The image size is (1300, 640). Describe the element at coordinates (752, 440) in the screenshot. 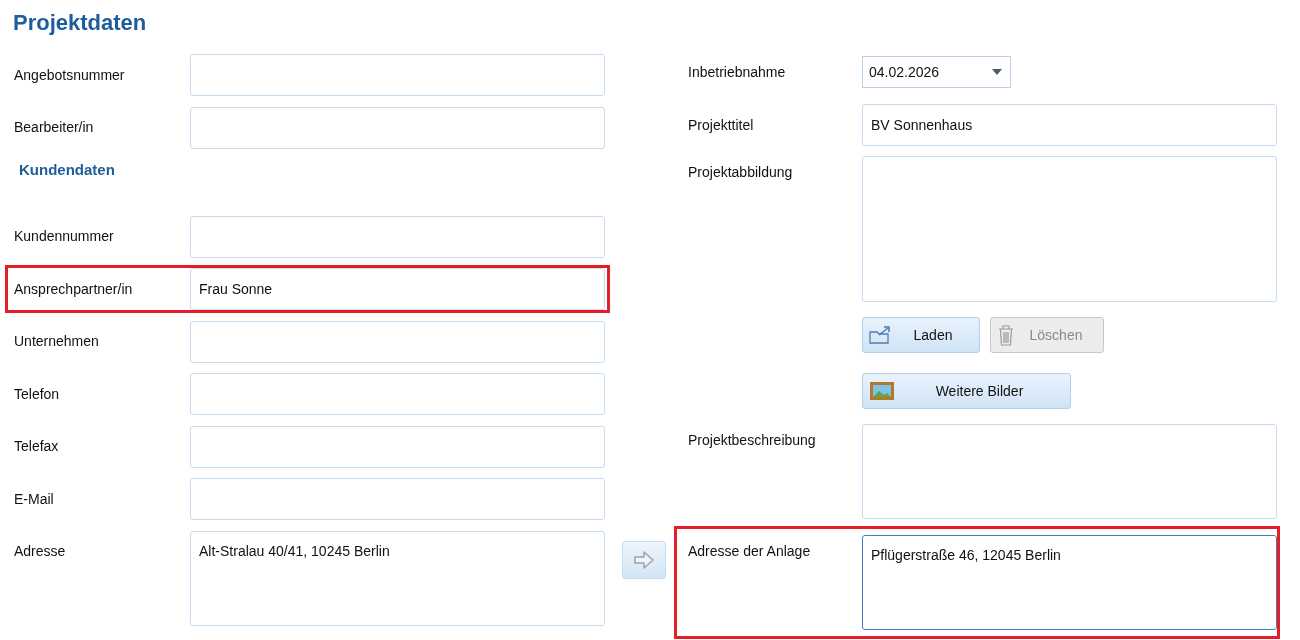

I see `field-label: Projektbeschreibung` at that location.